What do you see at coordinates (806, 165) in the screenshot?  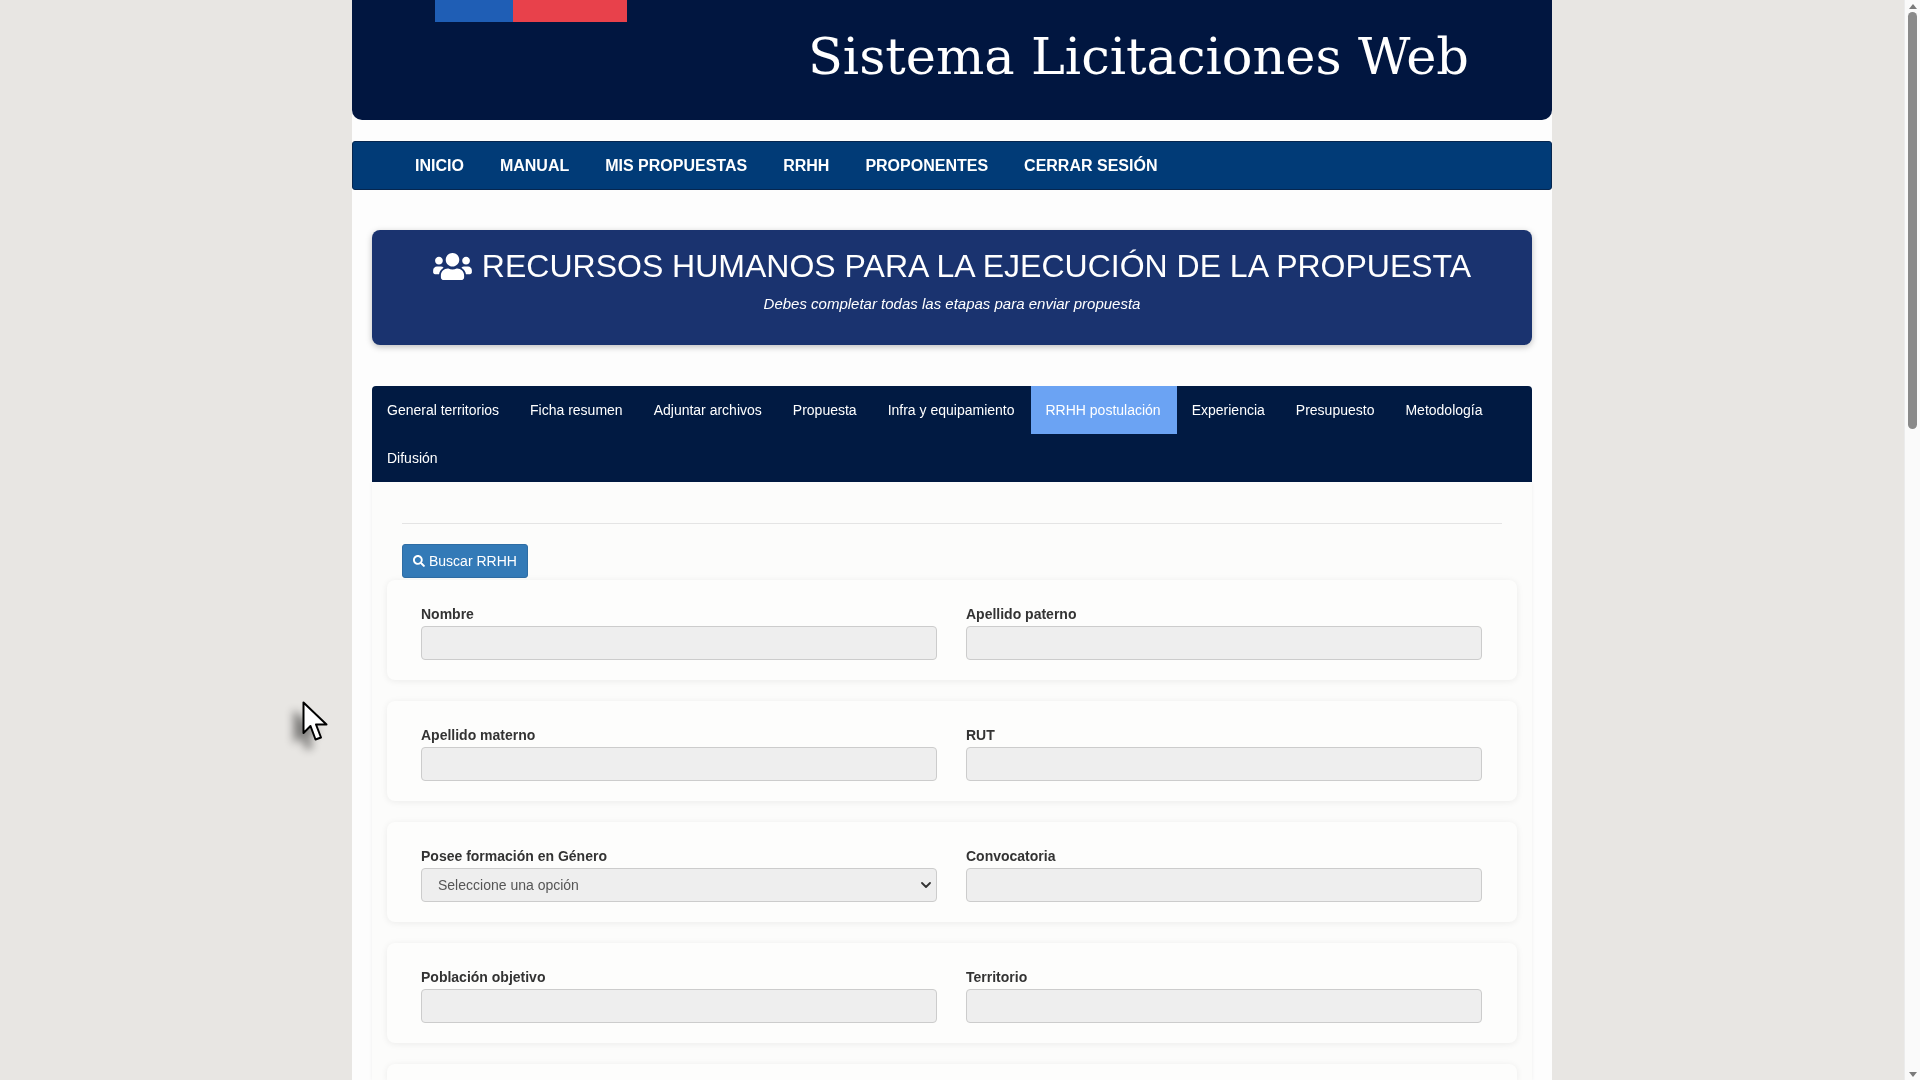 I see `nav-link: RRHH` at bounding box center [806, 165].